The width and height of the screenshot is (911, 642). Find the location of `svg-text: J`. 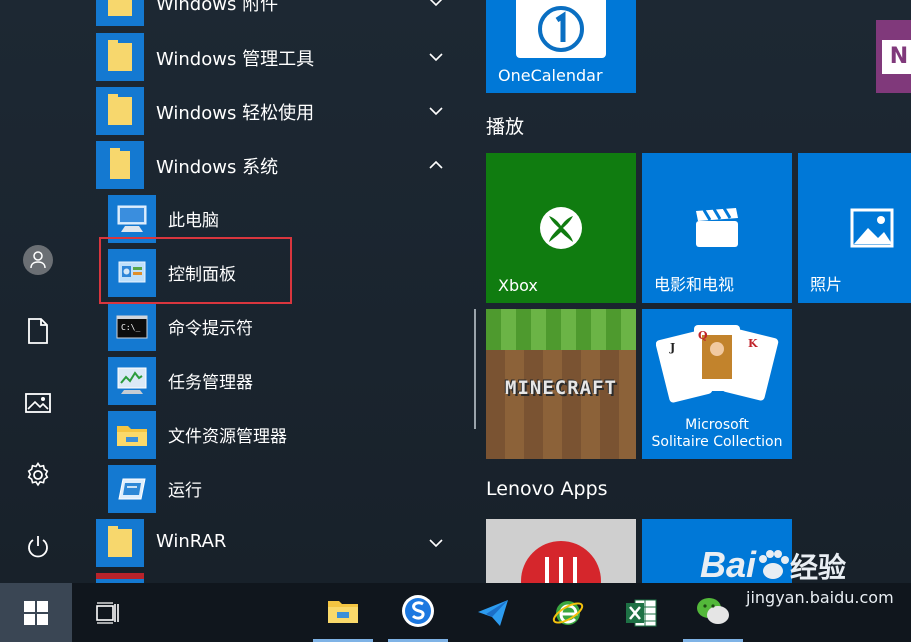

svg-text: J is located at coordinates (672, 347).